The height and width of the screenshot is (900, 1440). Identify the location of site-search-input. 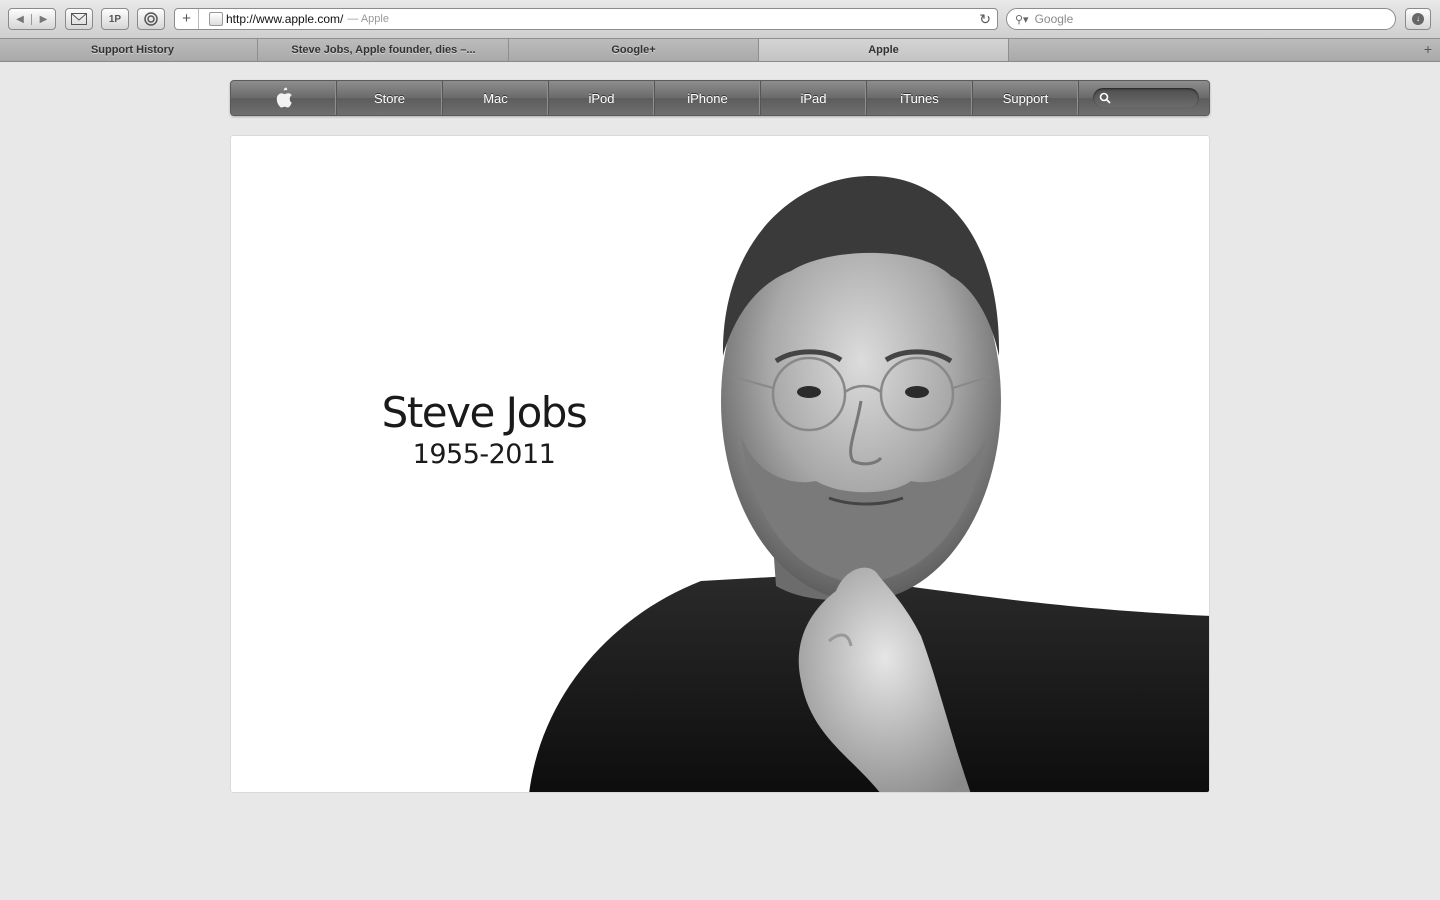
(1146, 98).